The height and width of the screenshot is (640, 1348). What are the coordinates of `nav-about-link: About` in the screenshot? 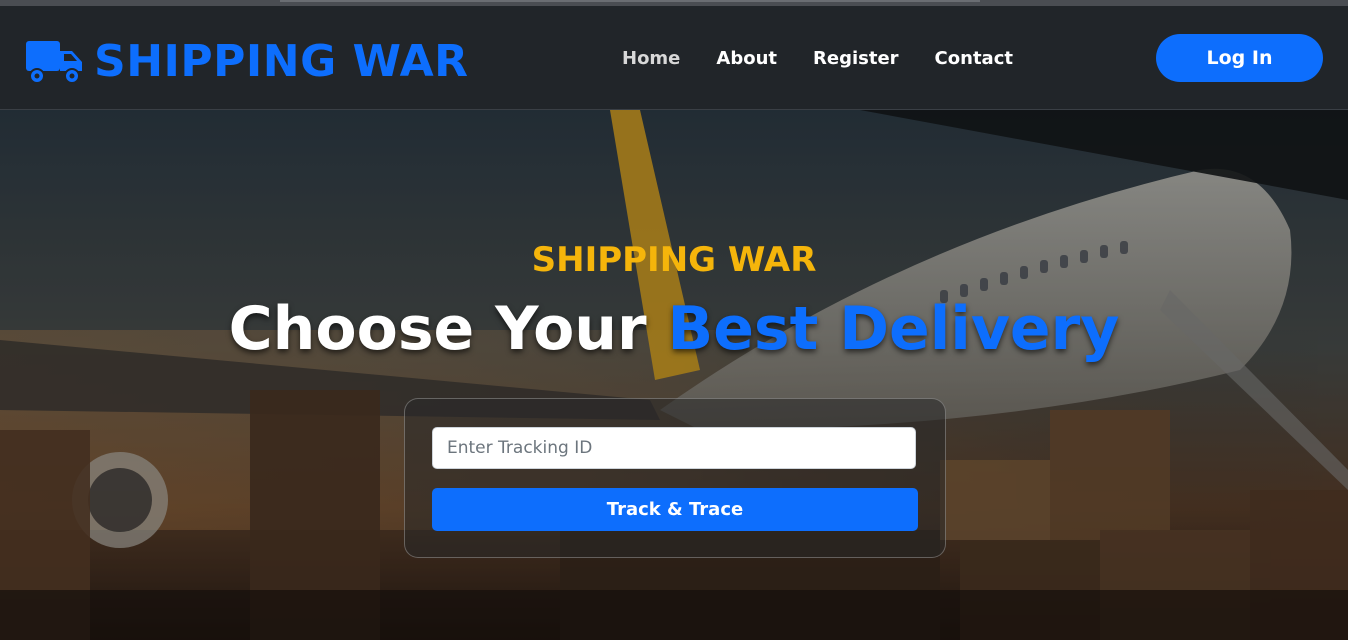 It's located at (746, 58).